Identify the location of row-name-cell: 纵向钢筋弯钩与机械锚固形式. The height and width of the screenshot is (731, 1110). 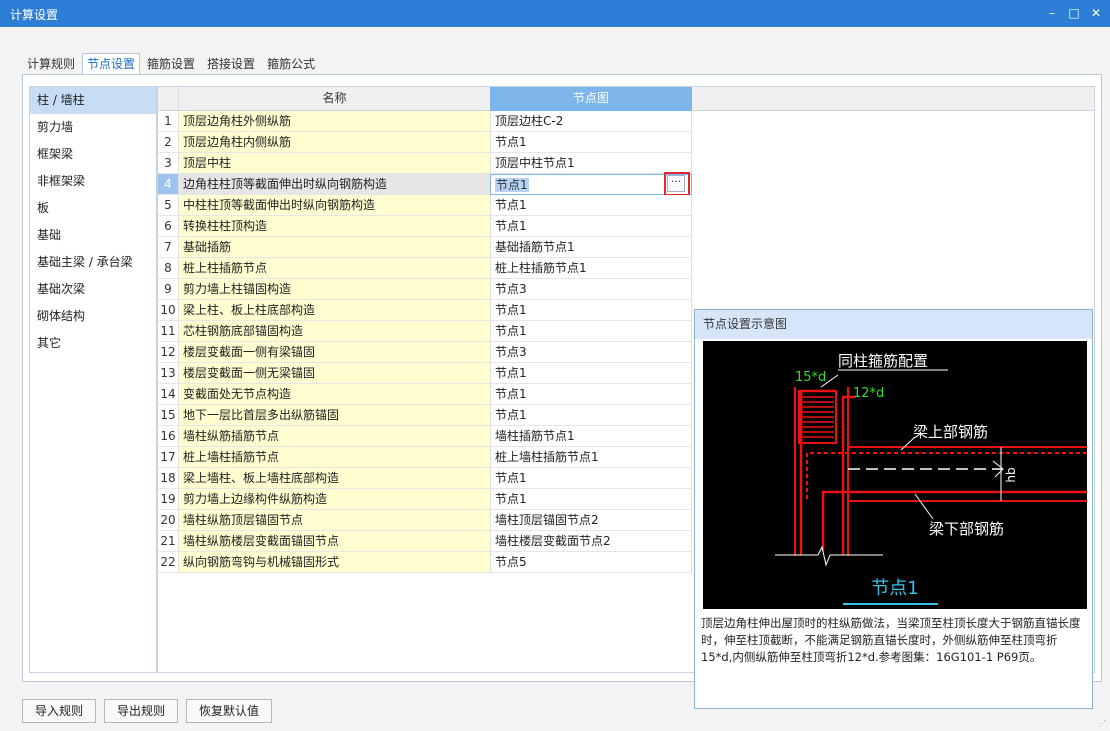
(334, 562).